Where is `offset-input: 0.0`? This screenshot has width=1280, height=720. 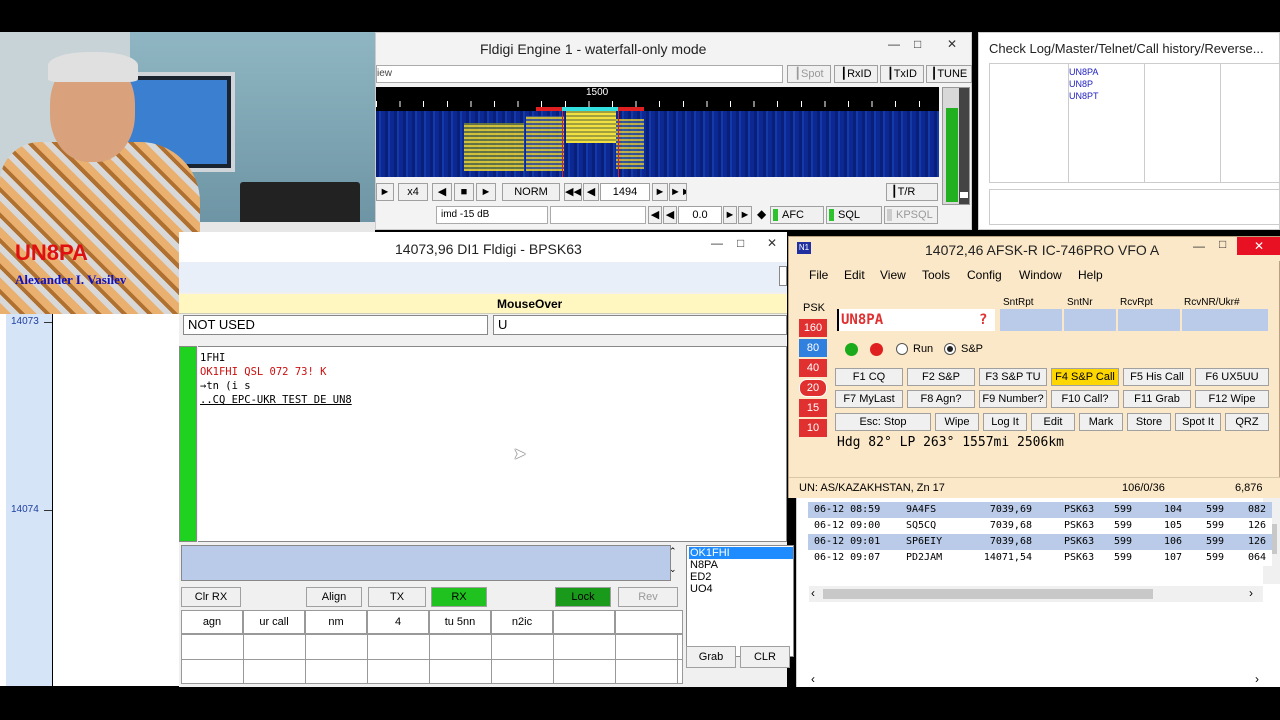
offset-input: 0.0 is located at coordinates (700, 215).